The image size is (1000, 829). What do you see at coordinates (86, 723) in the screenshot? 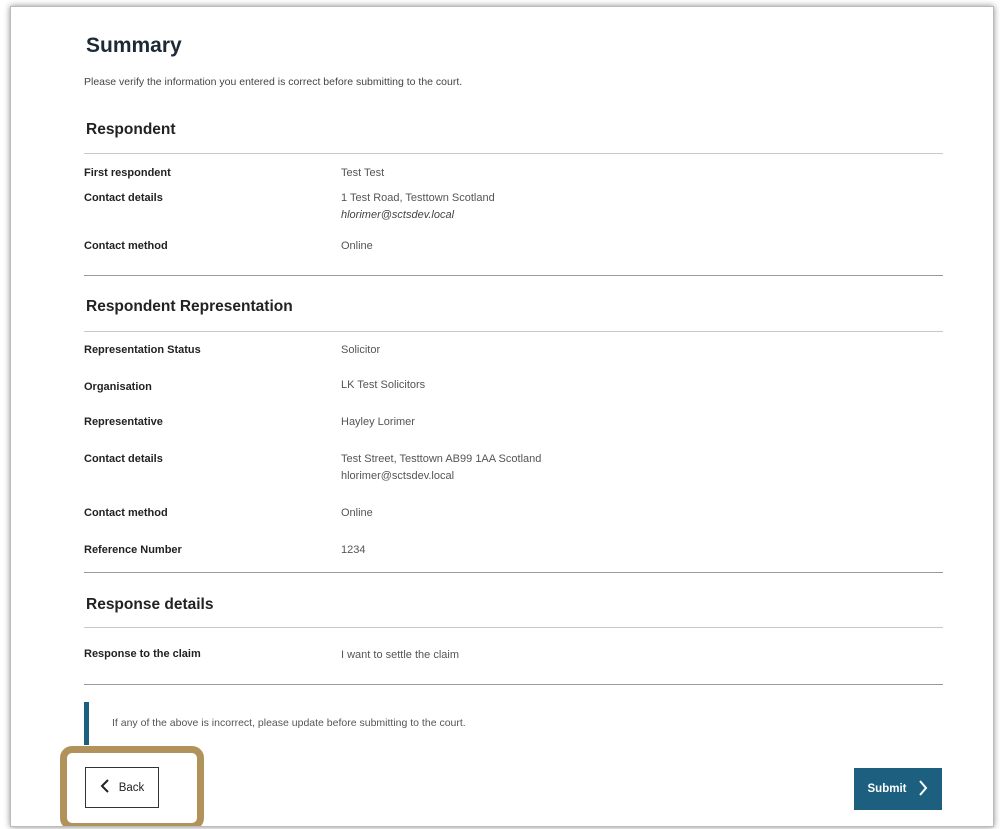
I see `notice-bar` at bounding box center [86, 723].